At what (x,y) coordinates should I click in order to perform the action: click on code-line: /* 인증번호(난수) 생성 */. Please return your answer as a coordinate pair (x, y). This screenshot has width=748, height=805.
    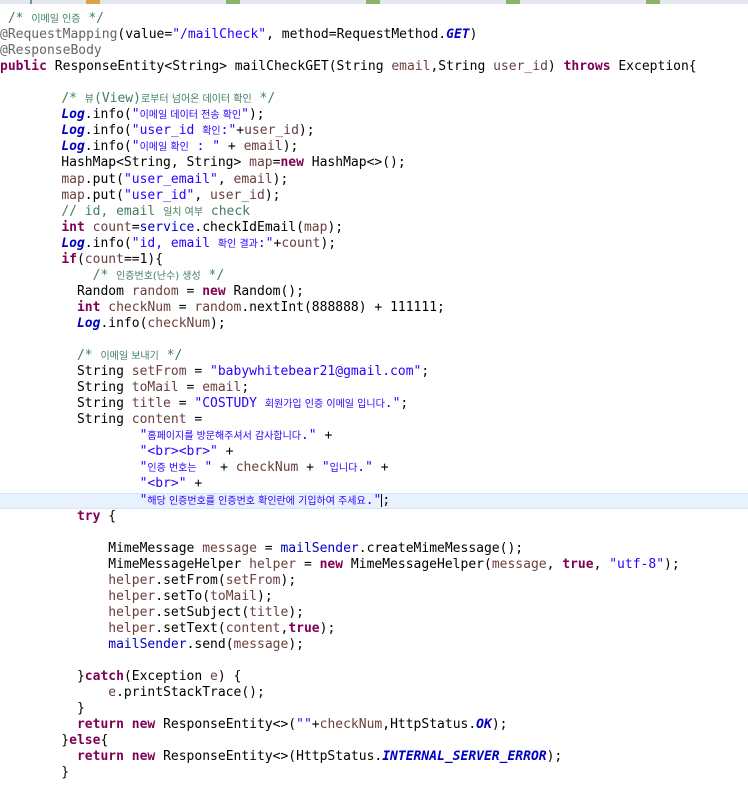
    Looking at the image, I should click on (374, 276).